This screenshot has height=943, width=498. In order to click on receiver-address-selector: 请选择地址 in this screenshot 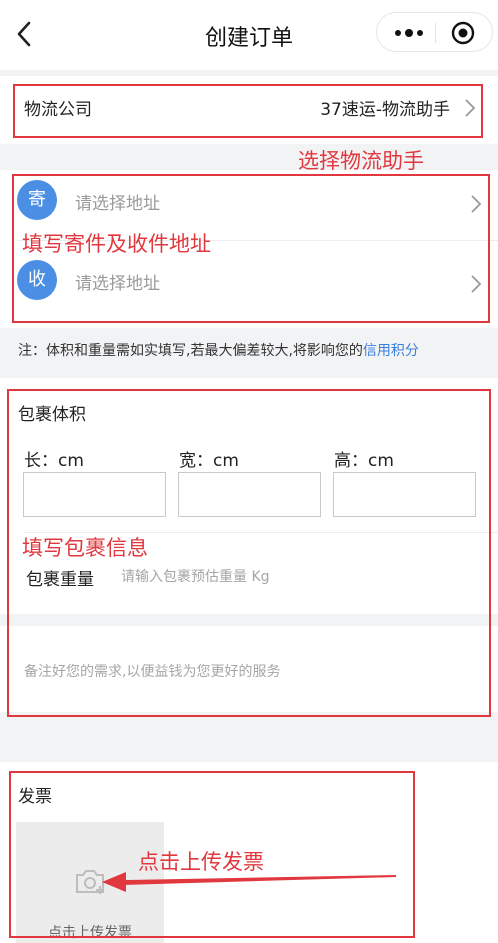, I will do `click(117, 281)`.